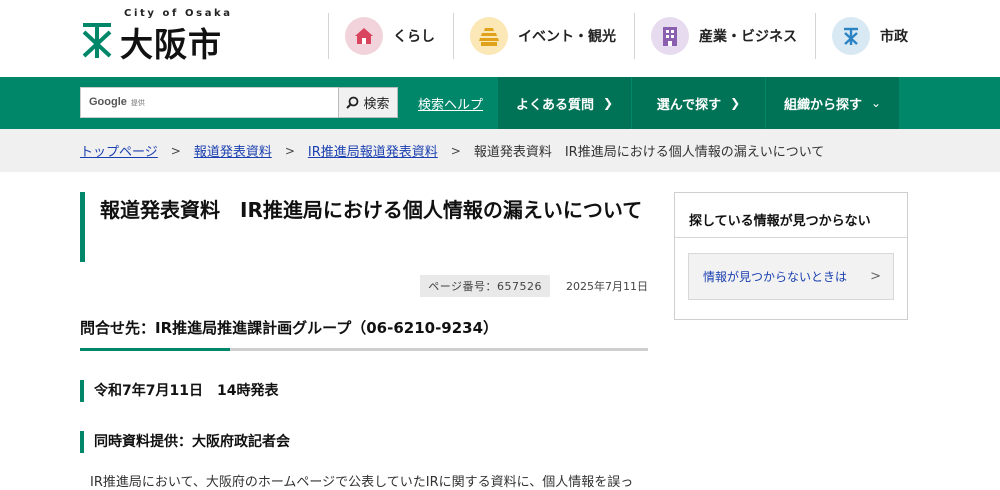 The height and width of the screenshot is (490, 1000). I want to click on breadcrumb-link-ir-press: IR推進局報道発表資料, so click(373, 150).